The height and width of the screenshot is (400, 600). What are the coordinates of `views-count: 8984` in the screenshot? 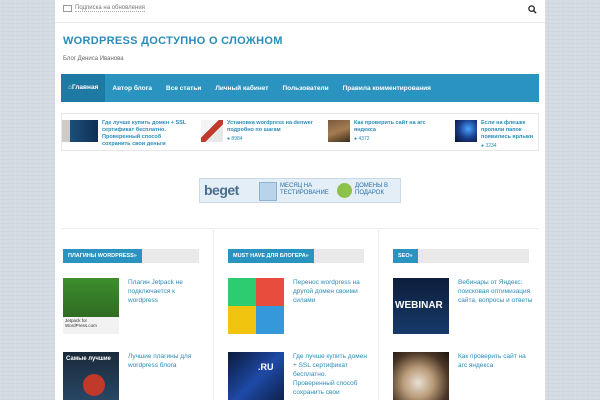 It's located at (237, 139).